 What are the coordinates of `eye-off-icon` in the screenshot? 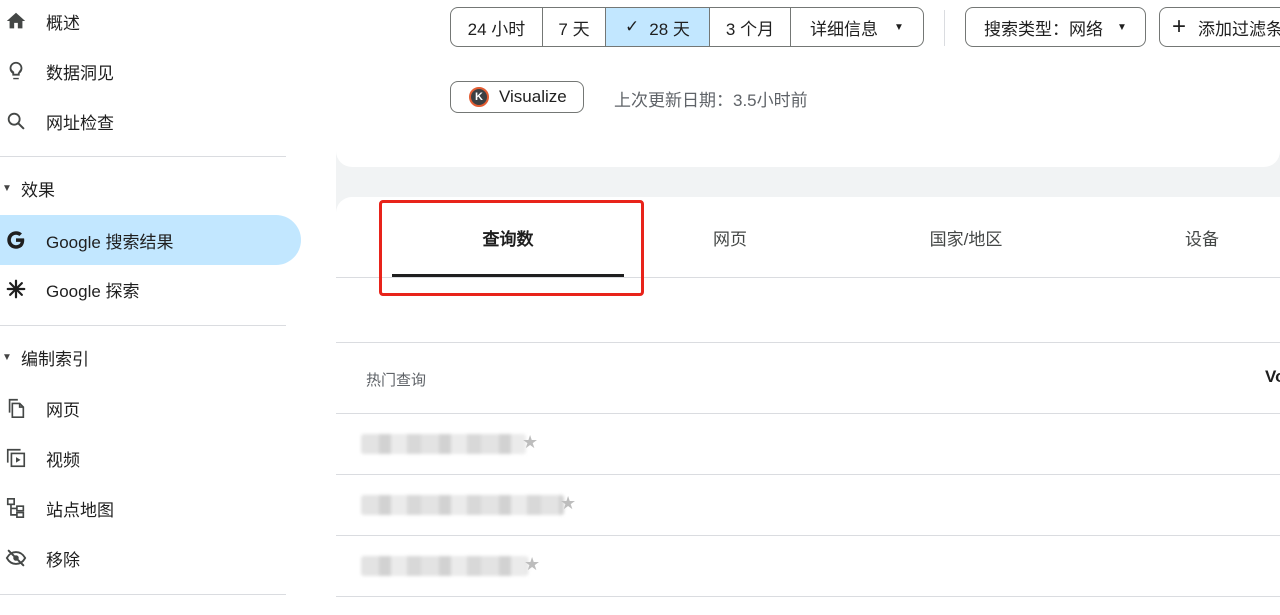 It's located at (16, 558).